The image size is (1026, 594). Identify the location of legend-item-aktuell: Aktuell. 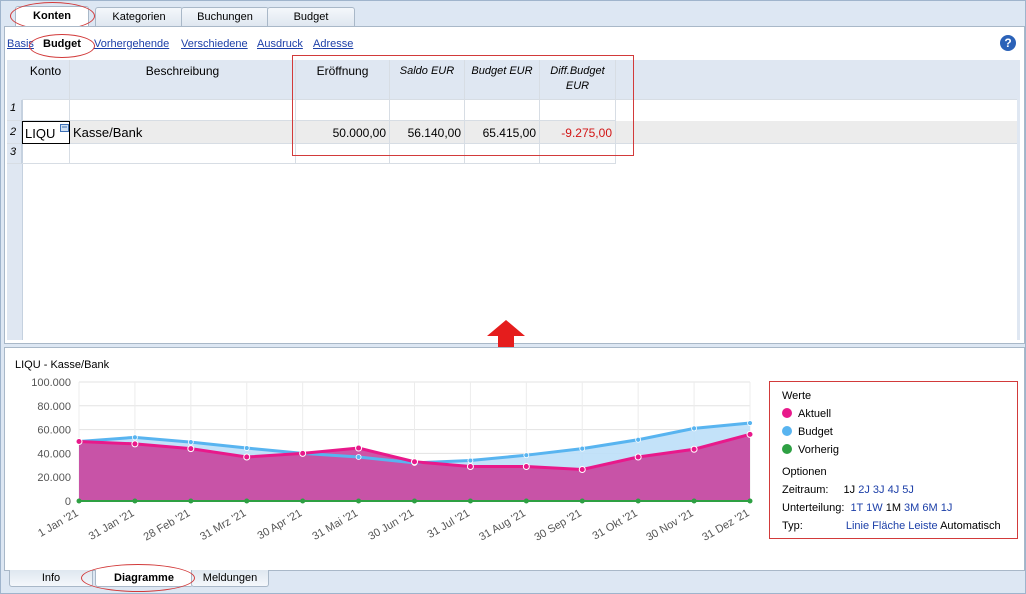
(806, 414).